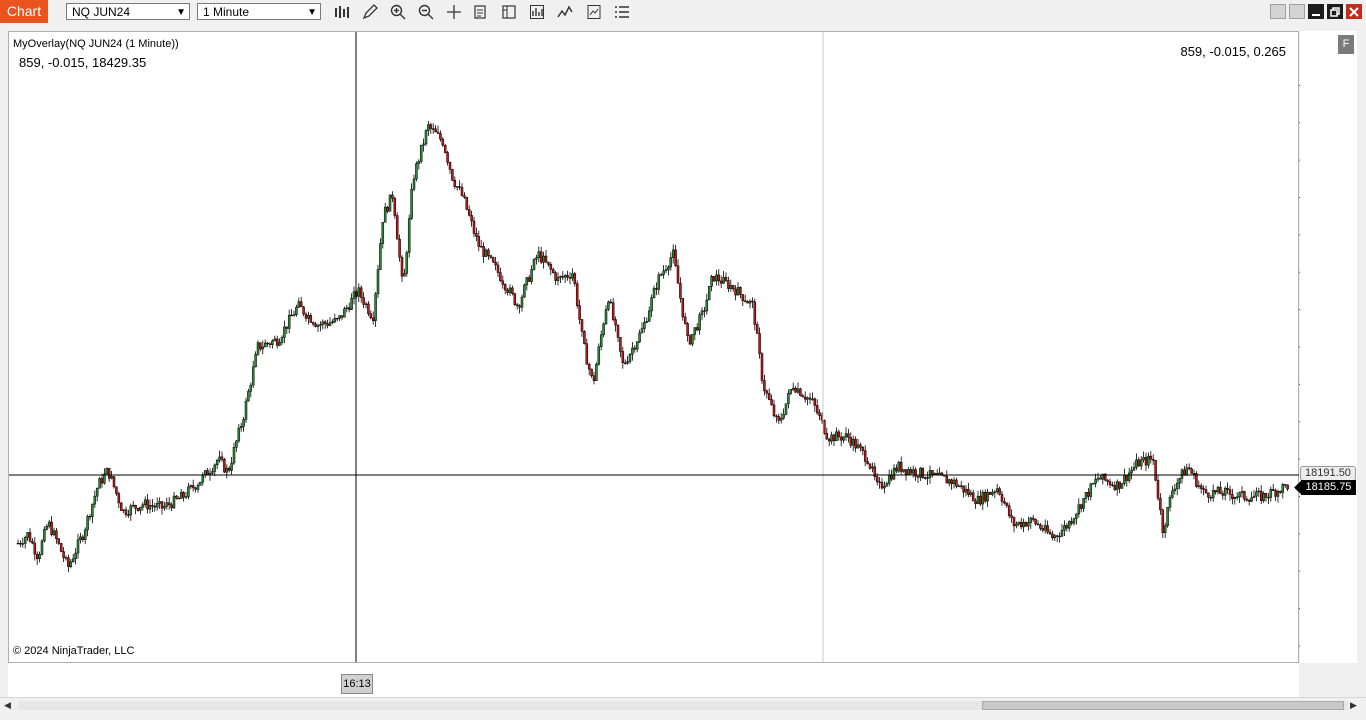 The image size is (1366, 720). I want to click on instrument-selector: NQ JUN24 ▼, so click(128, 11).